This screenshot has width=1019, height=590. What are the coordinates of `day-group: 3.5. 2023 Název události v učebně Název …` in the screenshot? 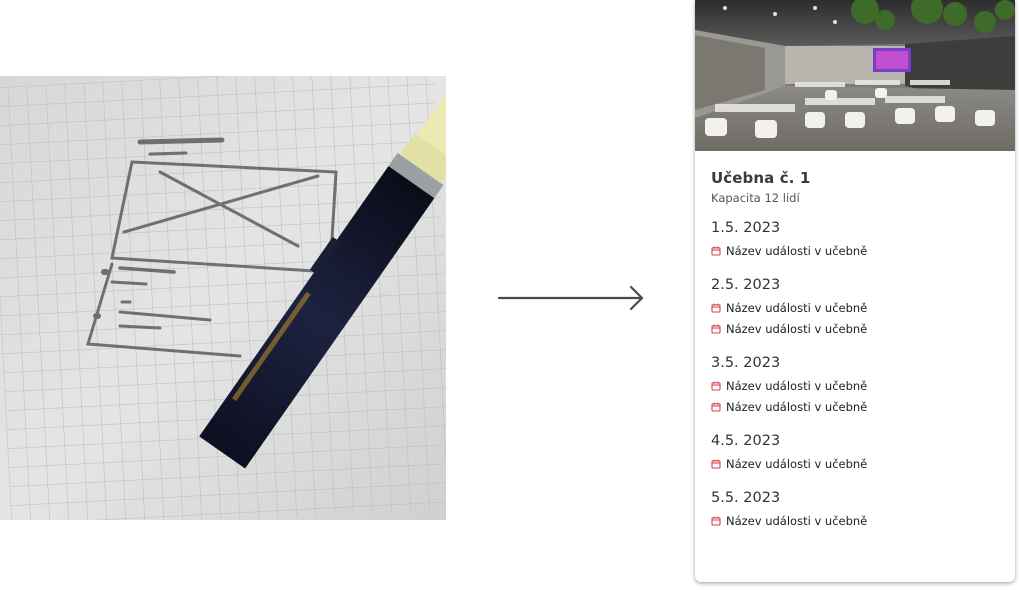 It's located at (855, 386).